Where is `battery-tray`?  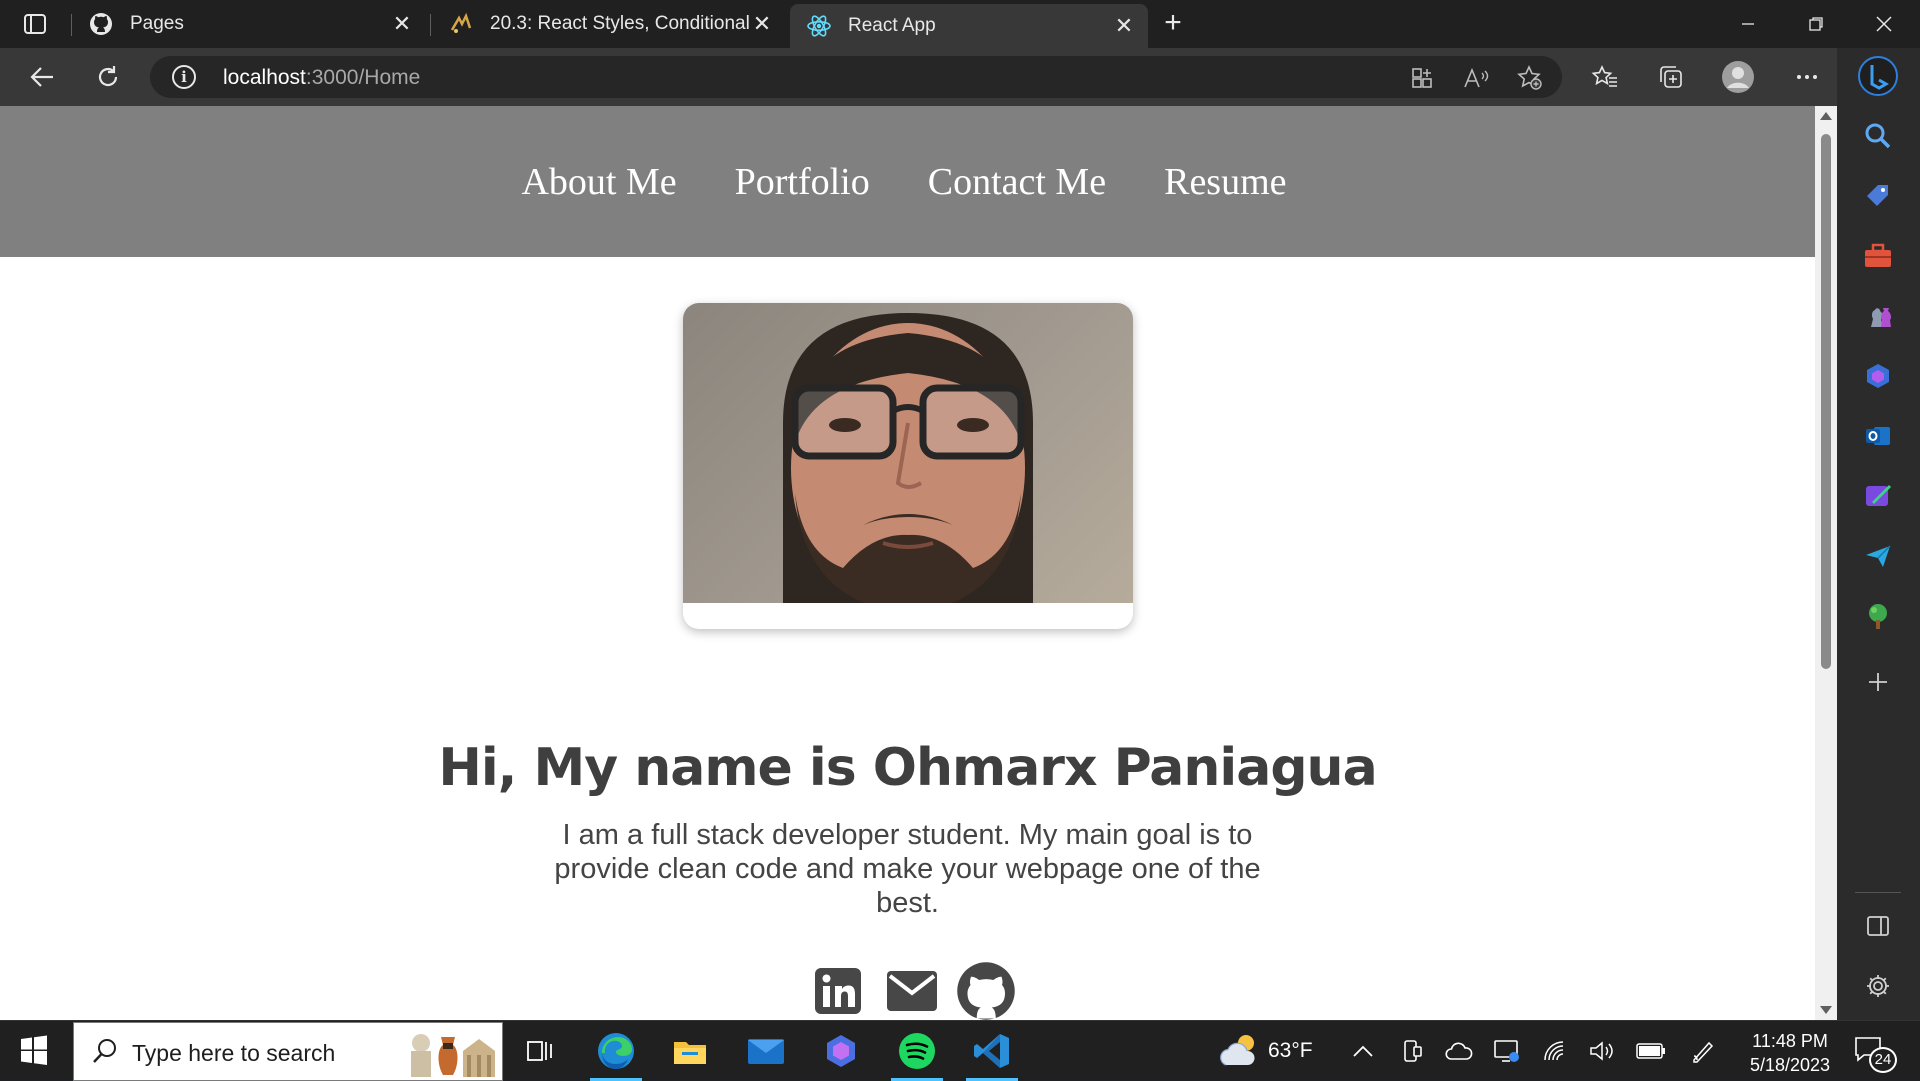 battery-tray is located at coordinates (1651, 1051).